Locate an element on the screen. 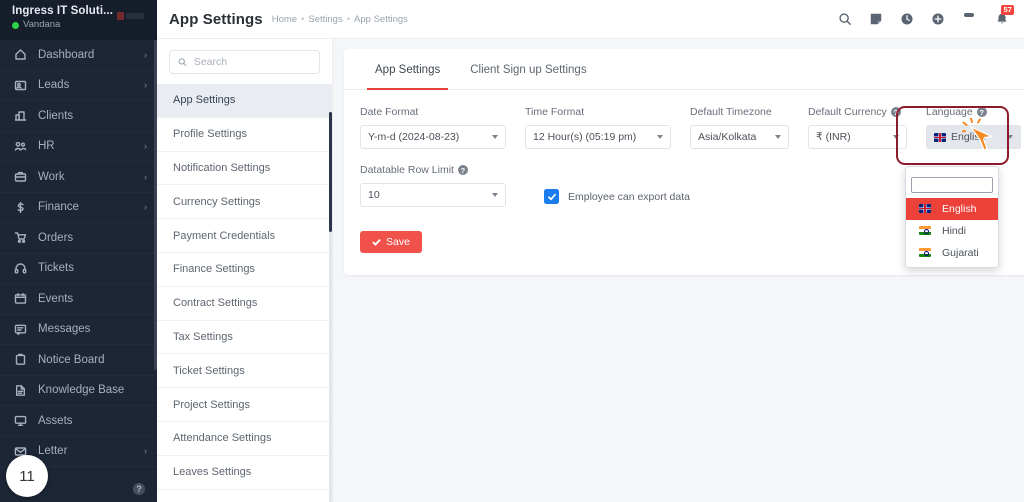  cart-icon is located at coordinates (20, 237).